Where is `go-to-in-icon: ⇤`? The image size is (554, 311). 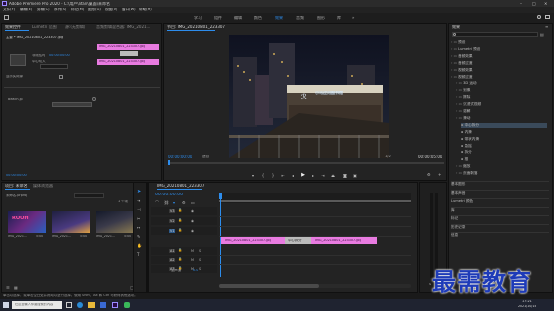 go-to-in-icon: ⇤ is located at coordinates (283, 175).